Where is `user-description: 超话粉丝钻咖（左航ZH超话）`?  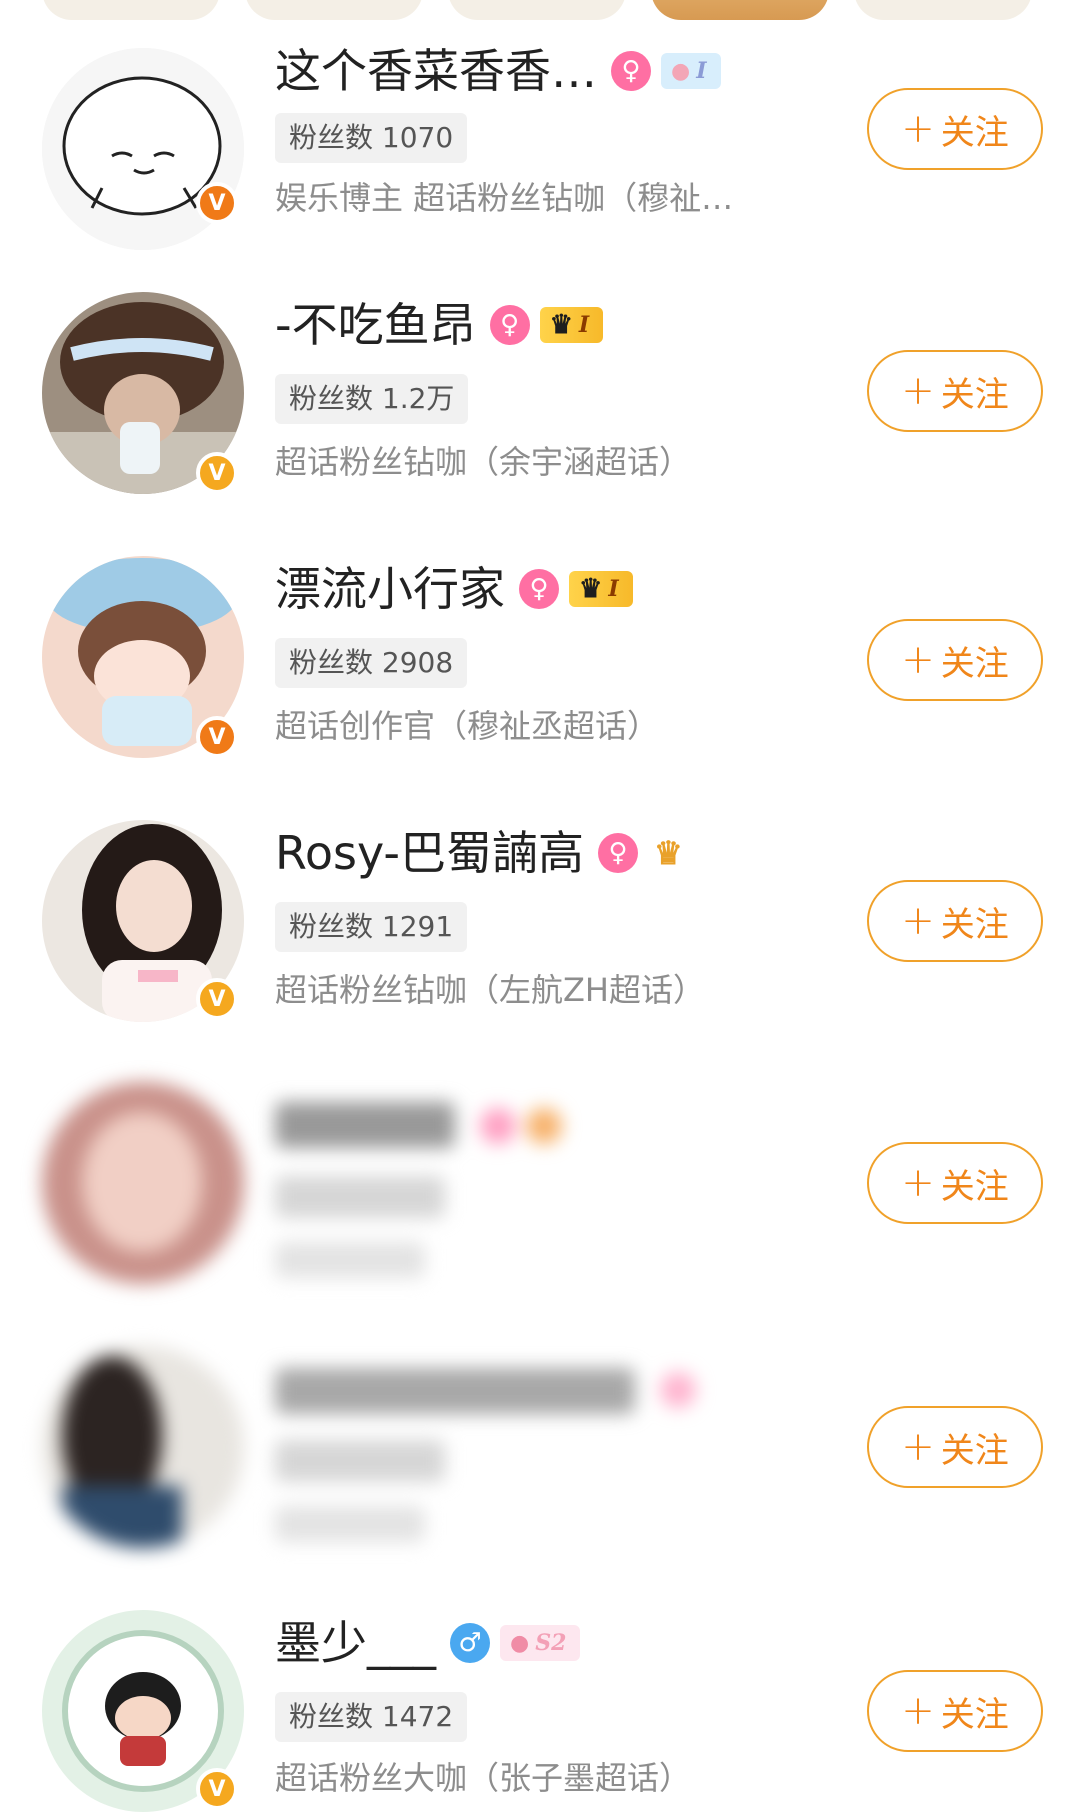 user-description: 超话粉丝钻咖（左航ZH超话） is located at coordinates (490, 990).